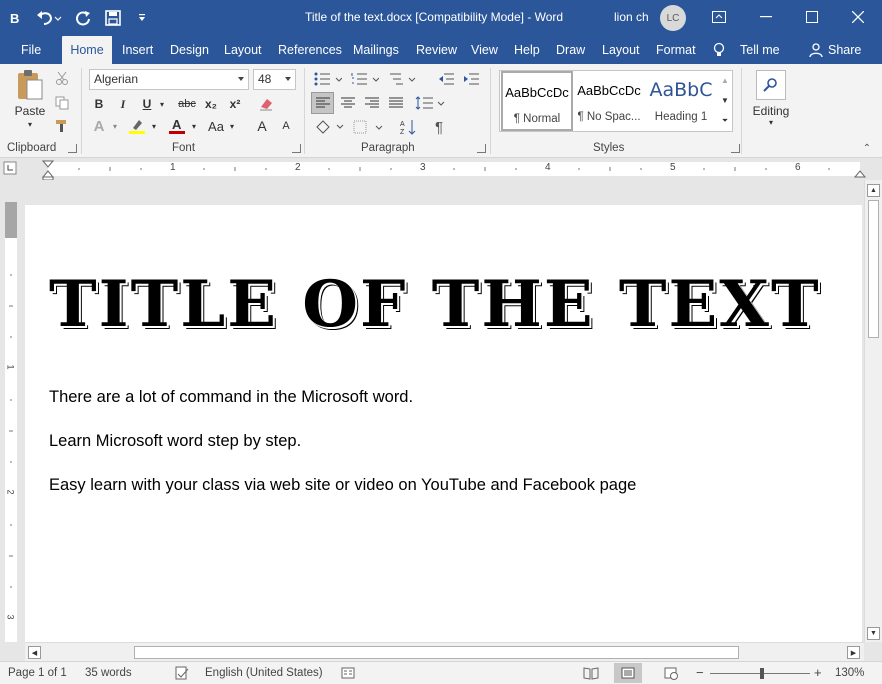 This screenshot has width=882, height=684. I want to click on word-logo-icon: B, so click(15, 18).